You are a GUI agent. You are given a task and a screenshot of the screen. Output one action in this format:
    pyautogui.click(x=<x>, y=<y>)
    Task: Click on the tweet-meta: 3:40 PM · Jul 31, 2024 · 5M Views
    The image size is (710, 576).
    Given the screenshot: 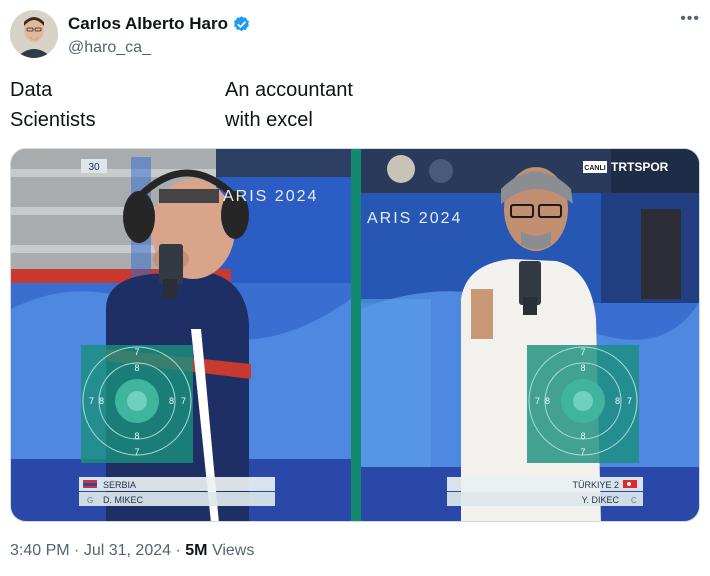 What is the action you would take?
    pyautogui.click(x=132, y=551)
    